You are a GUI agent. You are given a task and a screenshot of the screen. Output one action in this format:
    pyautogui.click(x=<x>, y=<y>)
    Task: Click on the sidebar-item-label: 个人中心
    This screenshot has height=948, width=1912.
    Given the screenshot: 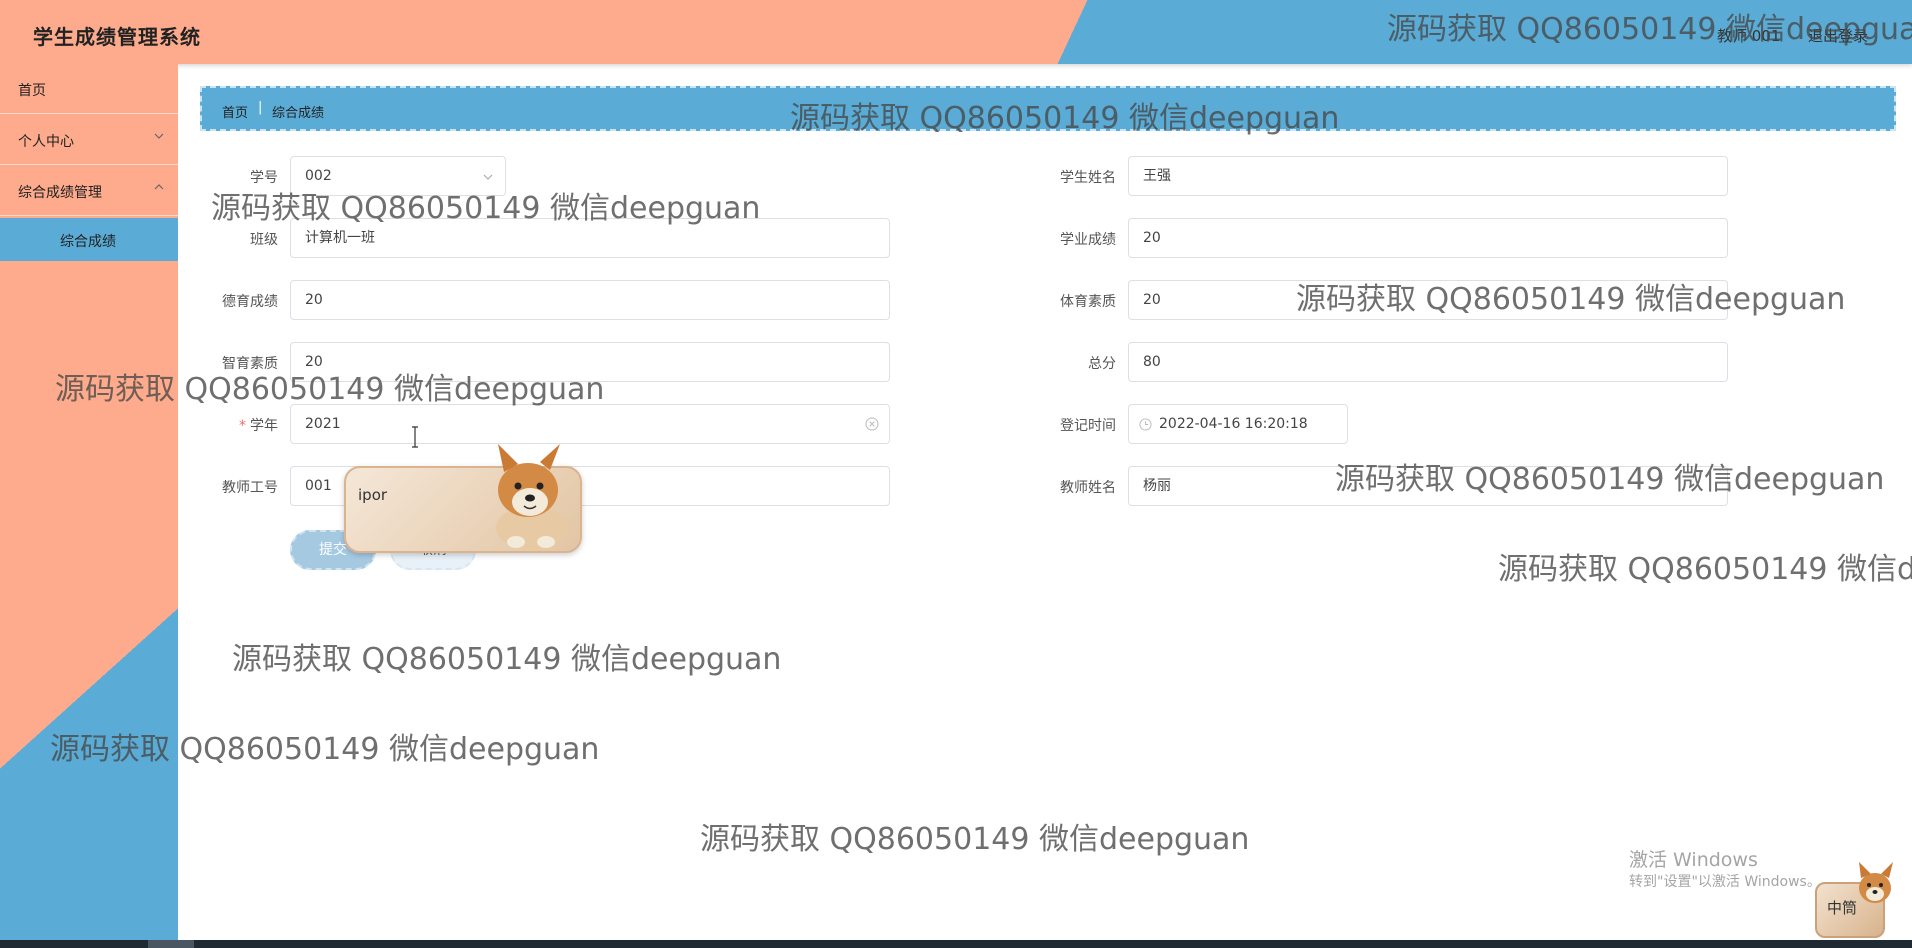 What is the action you would take?
    pyautogui.click(x=46, y=142)
    